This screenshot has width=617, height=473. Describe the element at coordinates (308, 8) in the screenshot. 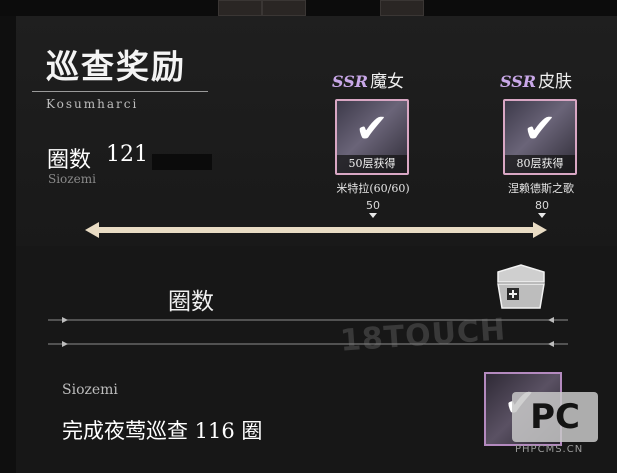

I see `top-strip` at that location.